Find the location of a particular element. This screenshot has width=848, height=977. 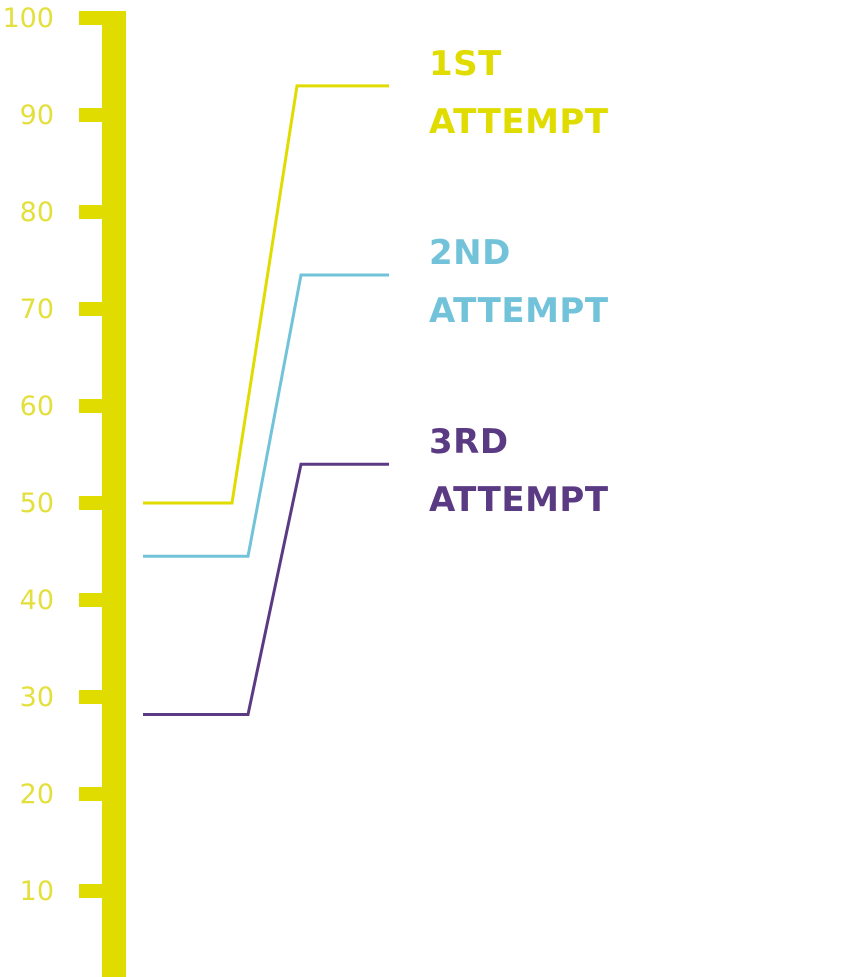

series-label-3-line-2: ATTEMPT is located at coordinates (519, 500).